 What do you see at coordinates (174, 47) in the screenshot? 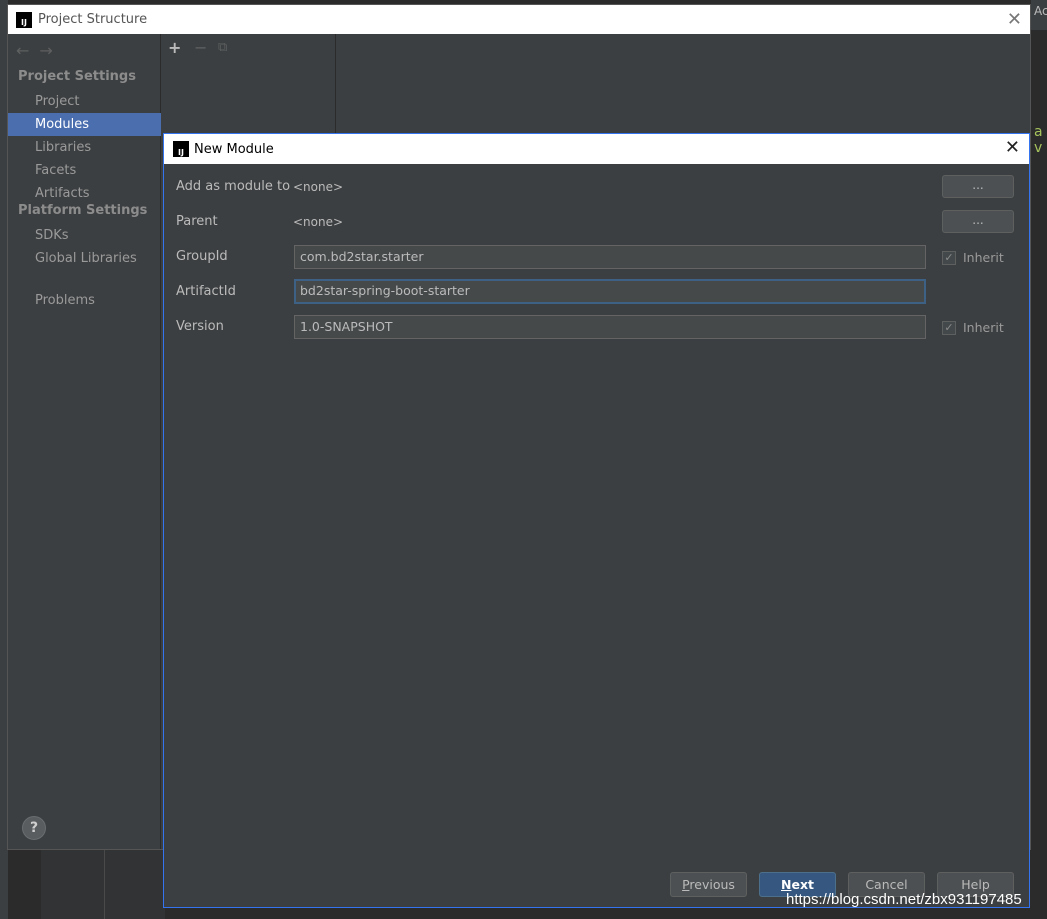
I see `add-icon: +` at bounding box center [174, 47].